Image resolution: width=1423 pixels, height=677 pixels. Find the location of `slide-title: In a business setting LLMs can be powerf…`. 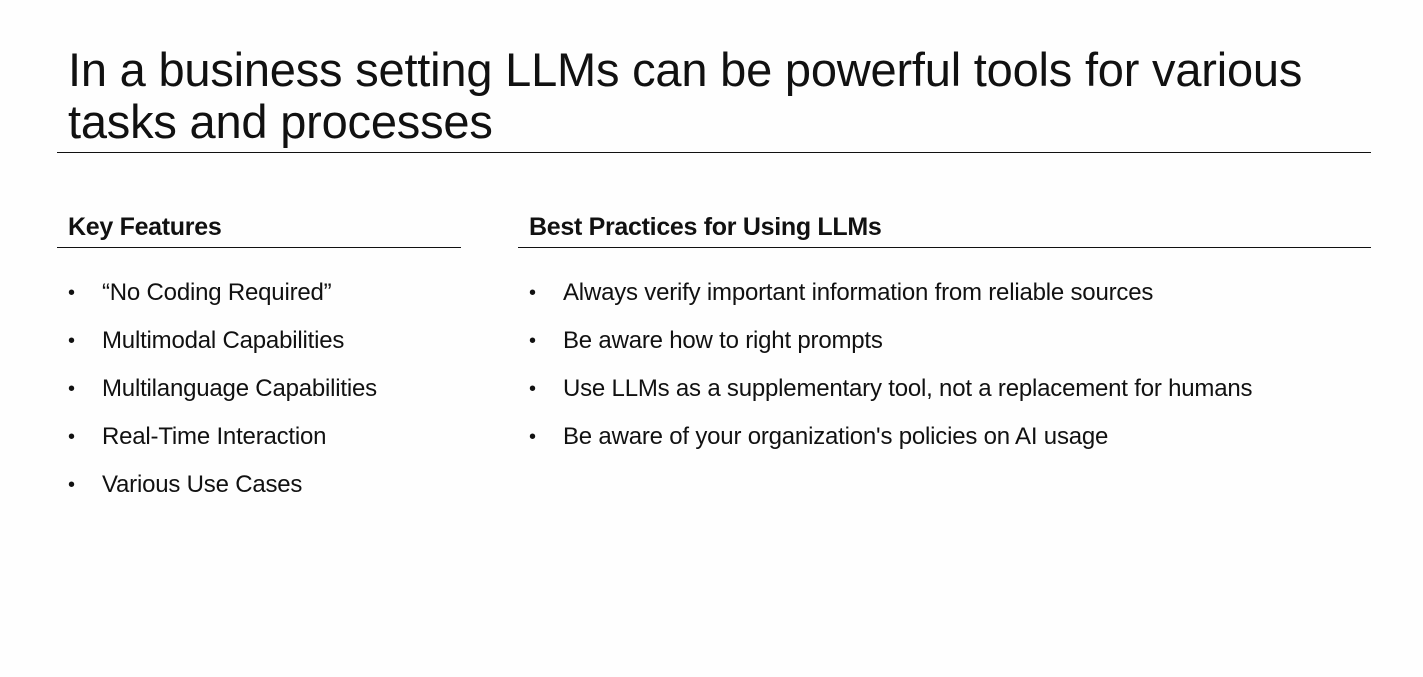

slide-title: In a business setting LLMs can be powerf… is located at coordinates (685, 95).